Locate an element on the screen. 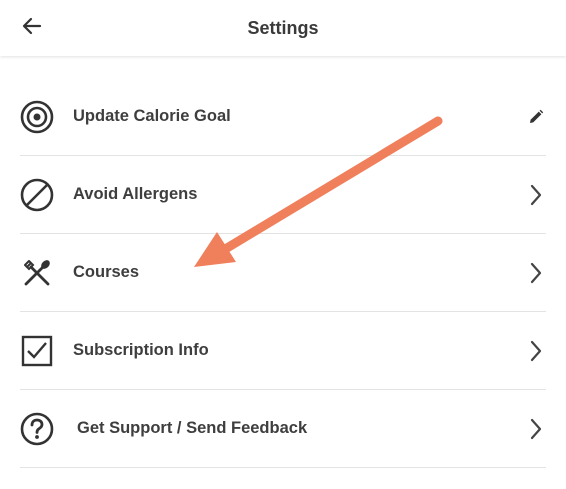 The image size is (566, 489). settings-item-subscription-info: Subscription Info is located at coordinates (283, 351).